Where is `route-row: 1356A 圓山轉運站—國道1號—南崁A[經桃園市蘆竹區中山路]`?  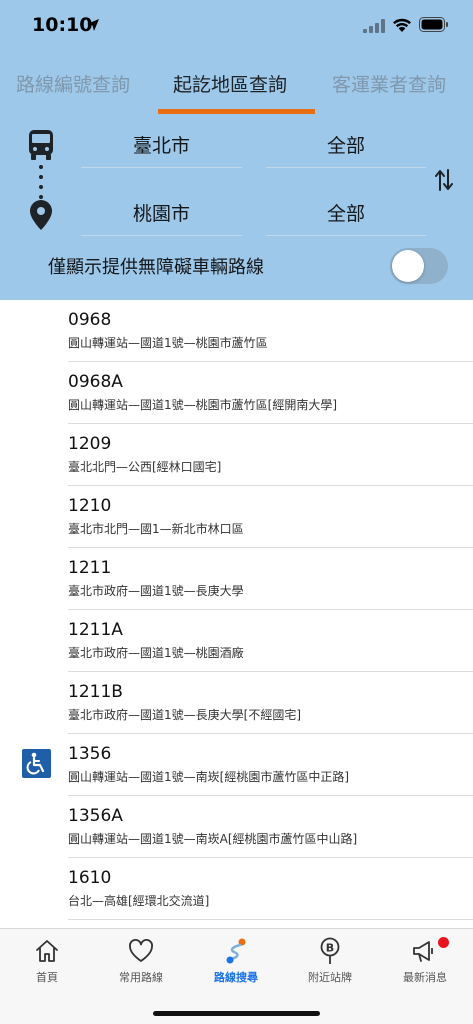
route-row: 1356A 圓山轉運站—國道1號—南崁A[經桃園市蘆竹區中山路] is located at coordinates (236, 827).